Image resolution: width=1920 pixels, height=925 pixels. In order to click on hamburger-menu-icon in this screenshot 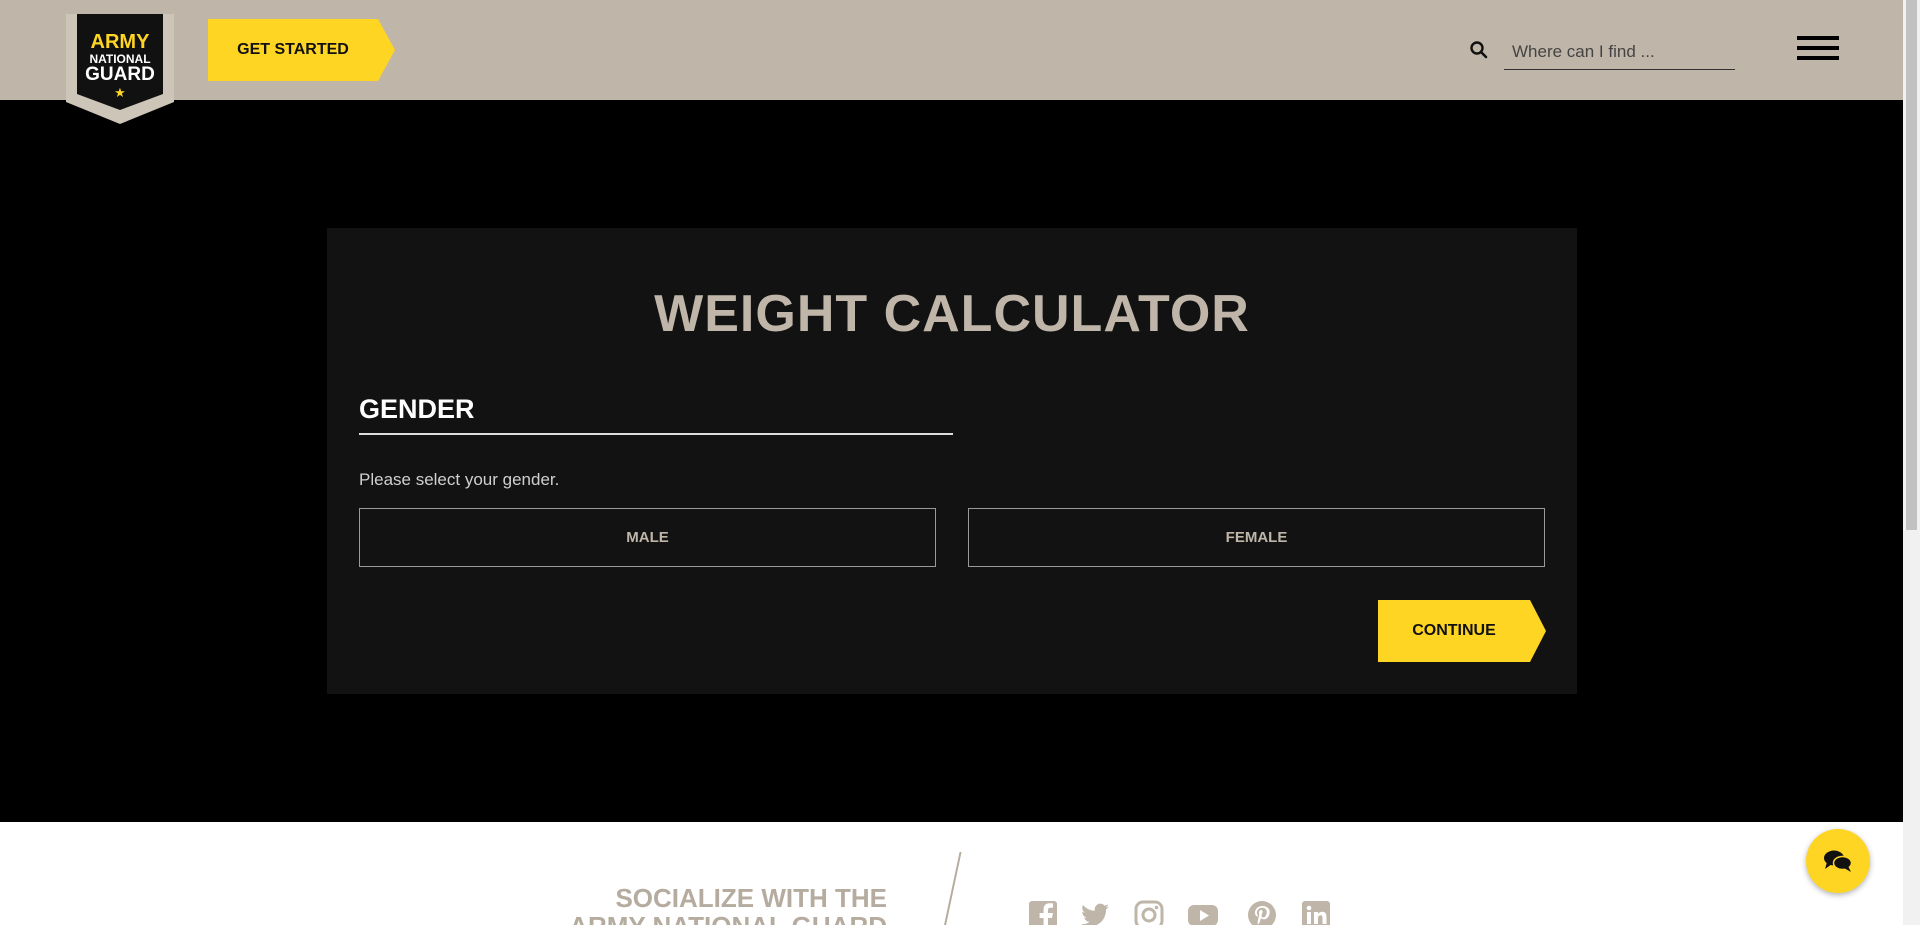, I will do `click(1818, 50)`.